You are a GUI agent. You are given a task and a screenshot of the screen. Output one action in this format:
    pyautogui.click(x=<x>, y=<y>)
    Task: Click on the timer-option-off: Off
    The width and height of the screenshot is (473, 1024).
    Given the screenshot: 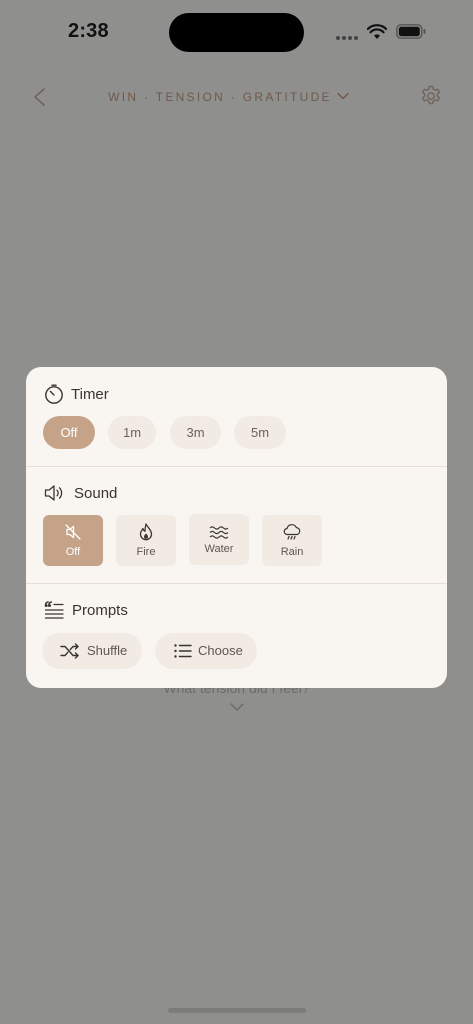 What is the action you would take?
    pyautogui.click(x=69, y=432)
    